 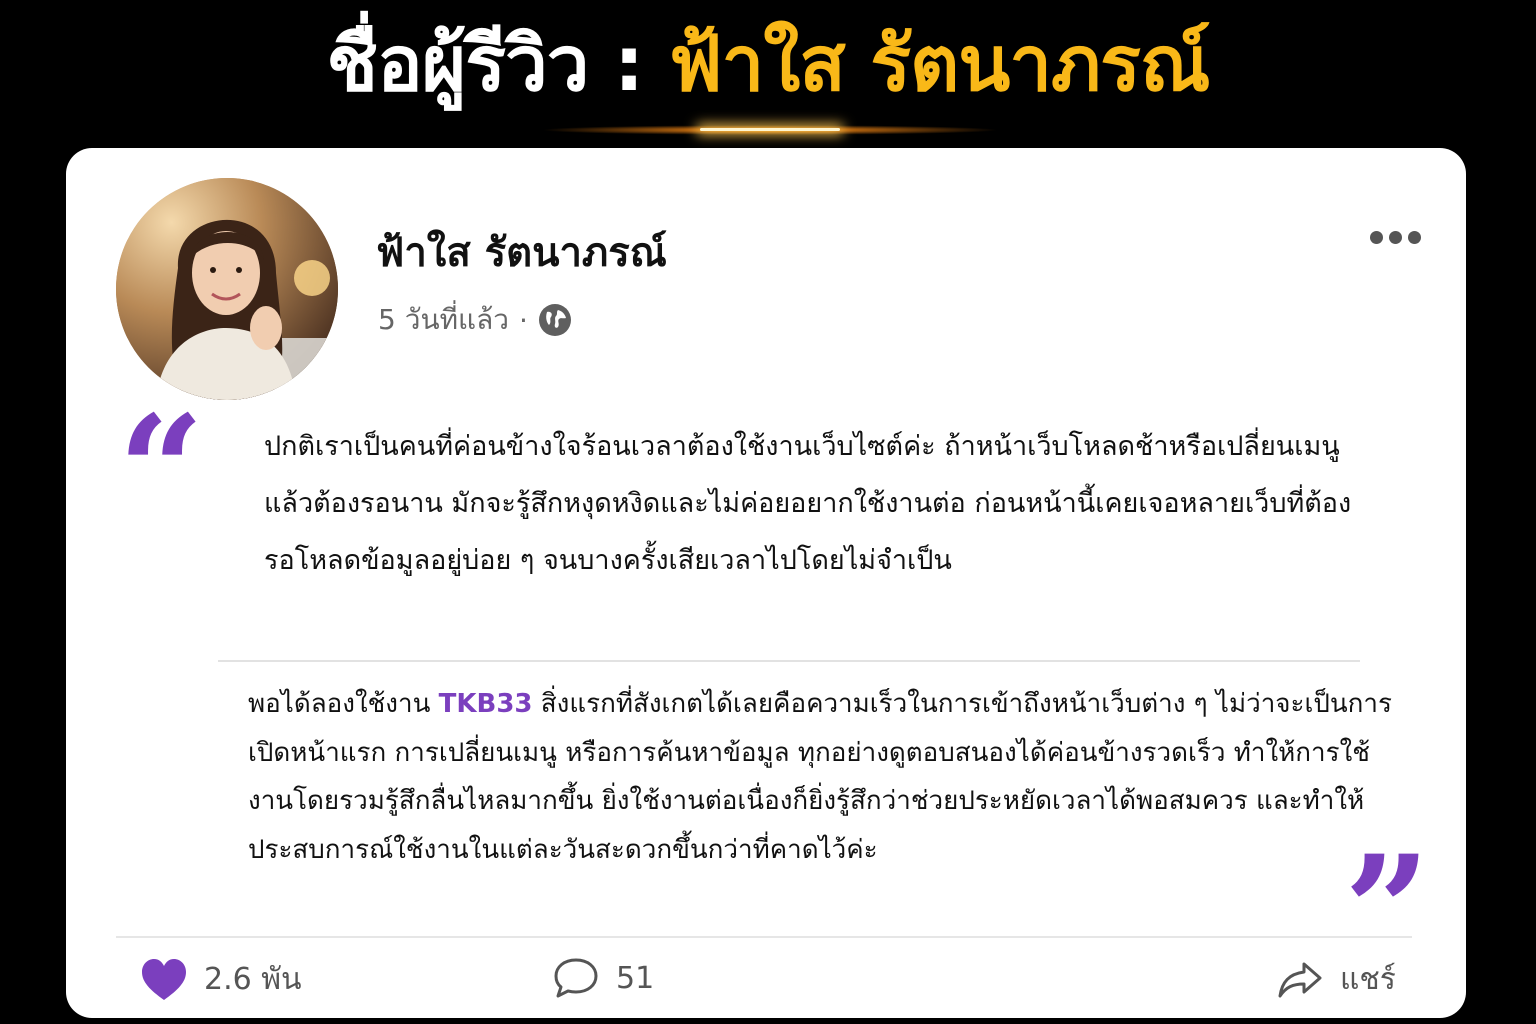 What do you see at coordinates (766, 979) in the screenshot?
I see `post-actions-bar: 2.6 พัน 51 แชร์` at bounding box center [766, 979].